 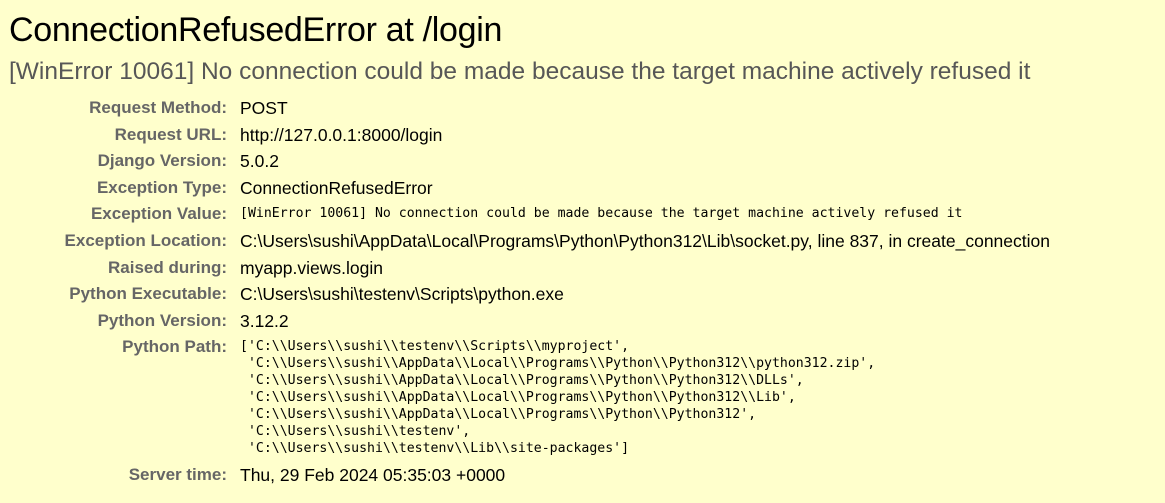 I want to click on meta-row-django-version: Django Version: 5.0.2, so click(x=529, y=161).